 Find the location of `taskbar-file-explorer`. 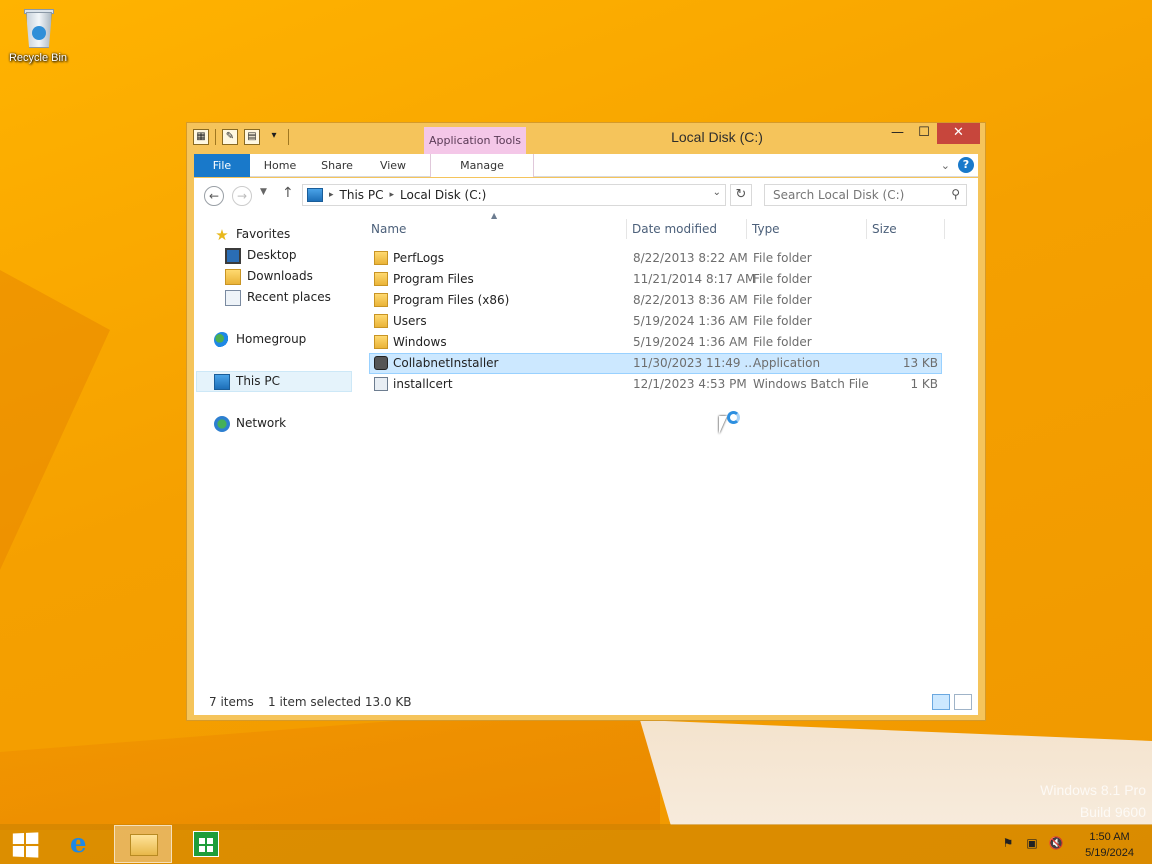

taskbar-file-explorer is located at coordinates (143, 844).